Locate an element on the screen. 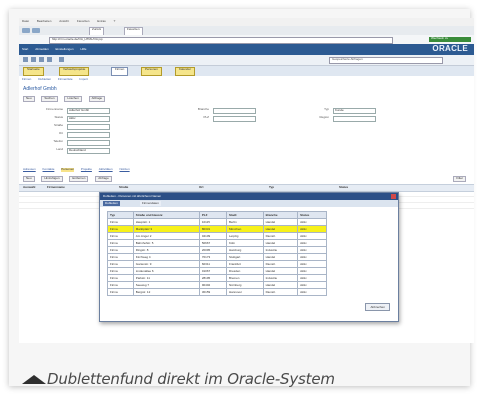 The image size is (481, 396). table-cell: Hauptstr. 1 is located at coordinates (166, 222).